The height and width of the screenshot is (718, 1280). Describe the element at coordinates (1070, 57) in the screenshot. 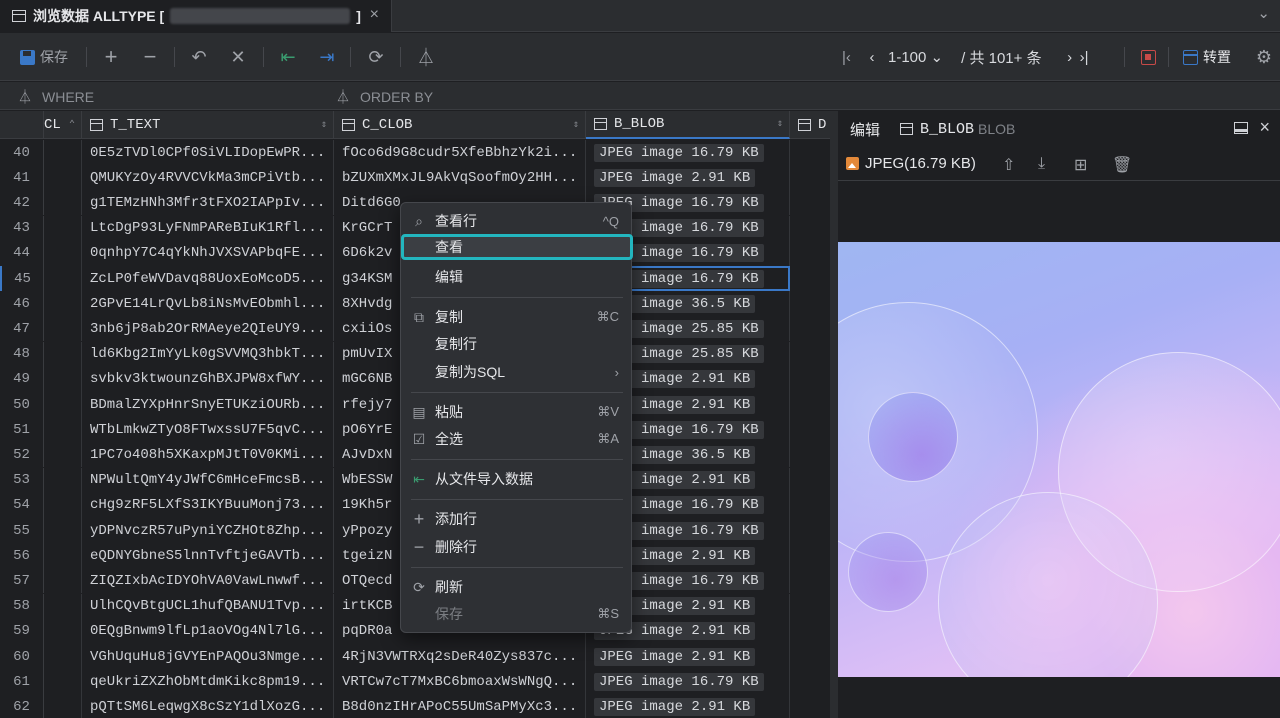

I see `next-page-icon: ›` at that location.